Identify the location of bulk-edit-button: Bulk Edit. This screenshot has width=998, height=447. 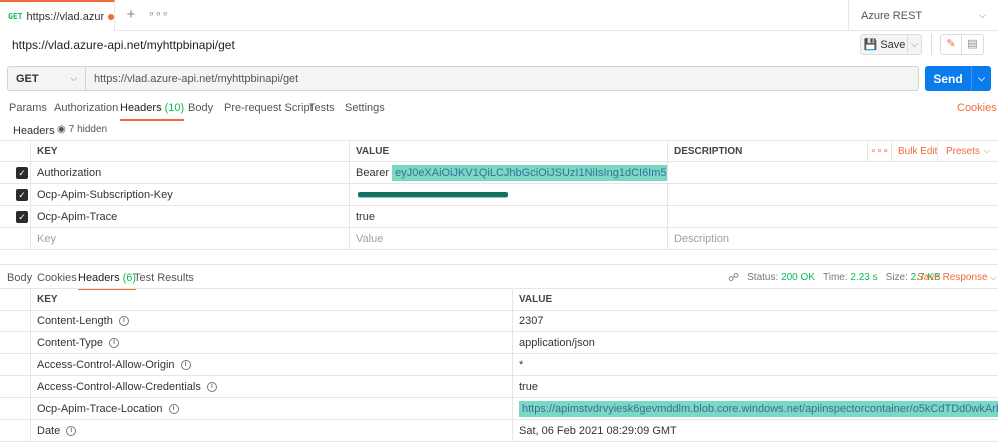
(915, 151).